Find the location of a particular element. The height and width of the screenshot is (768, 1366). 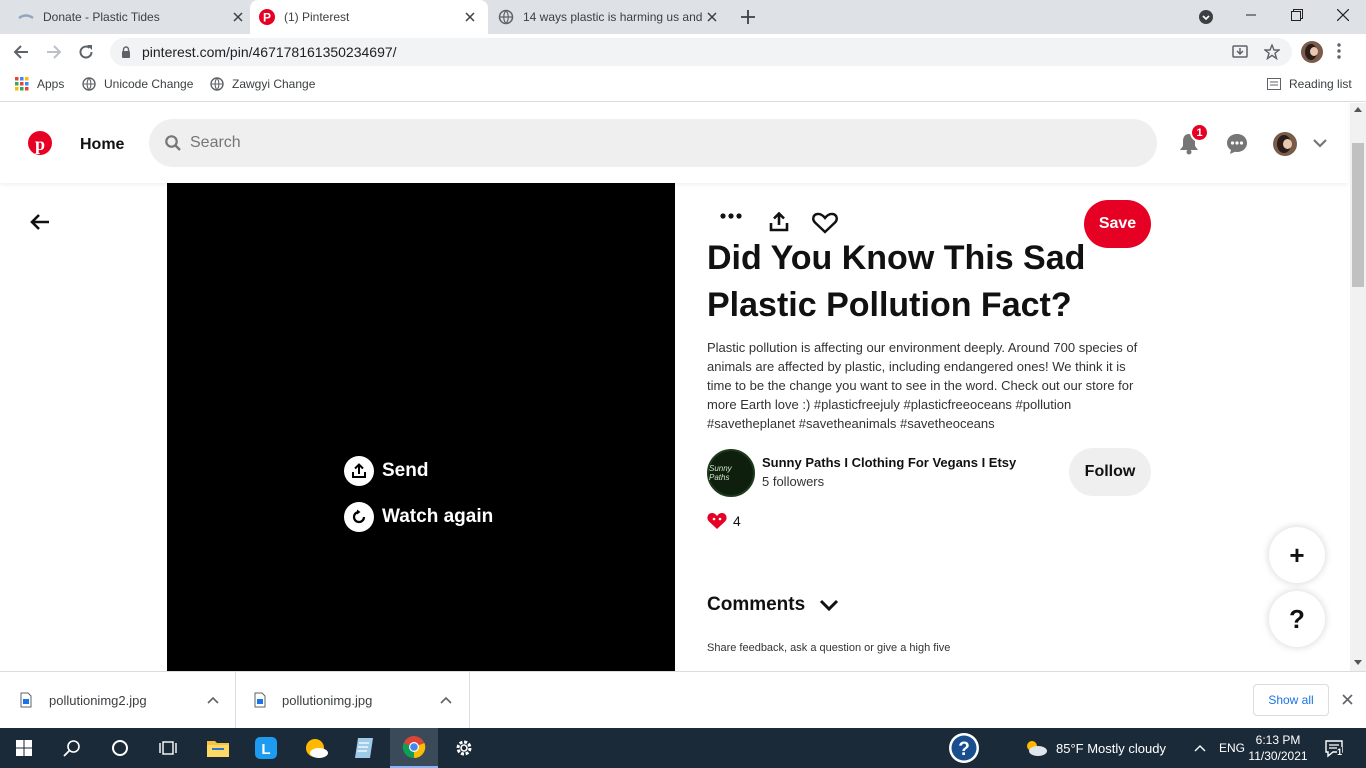

pinterest-logo-icon: p is located at coordinates (40, 143).